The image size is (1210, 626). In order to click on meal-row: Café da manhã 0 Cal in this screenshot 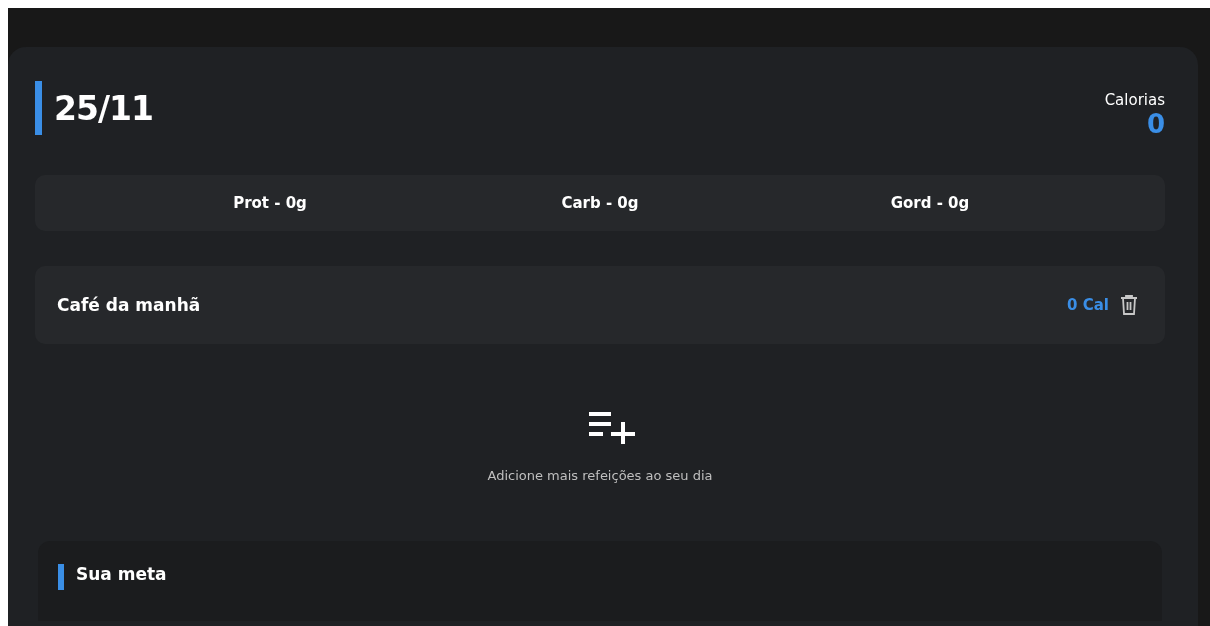, I will do `click(600, 305)`.